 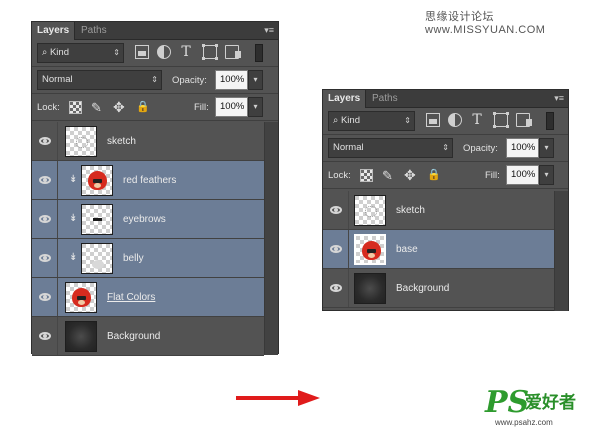 I want to click on fill-label: Fill:, so click(x=492, y=175).